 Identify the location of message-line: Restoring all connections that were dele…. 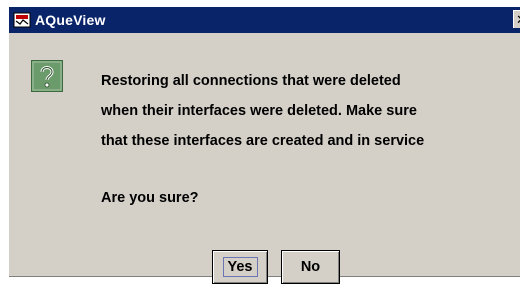
(251, 81).